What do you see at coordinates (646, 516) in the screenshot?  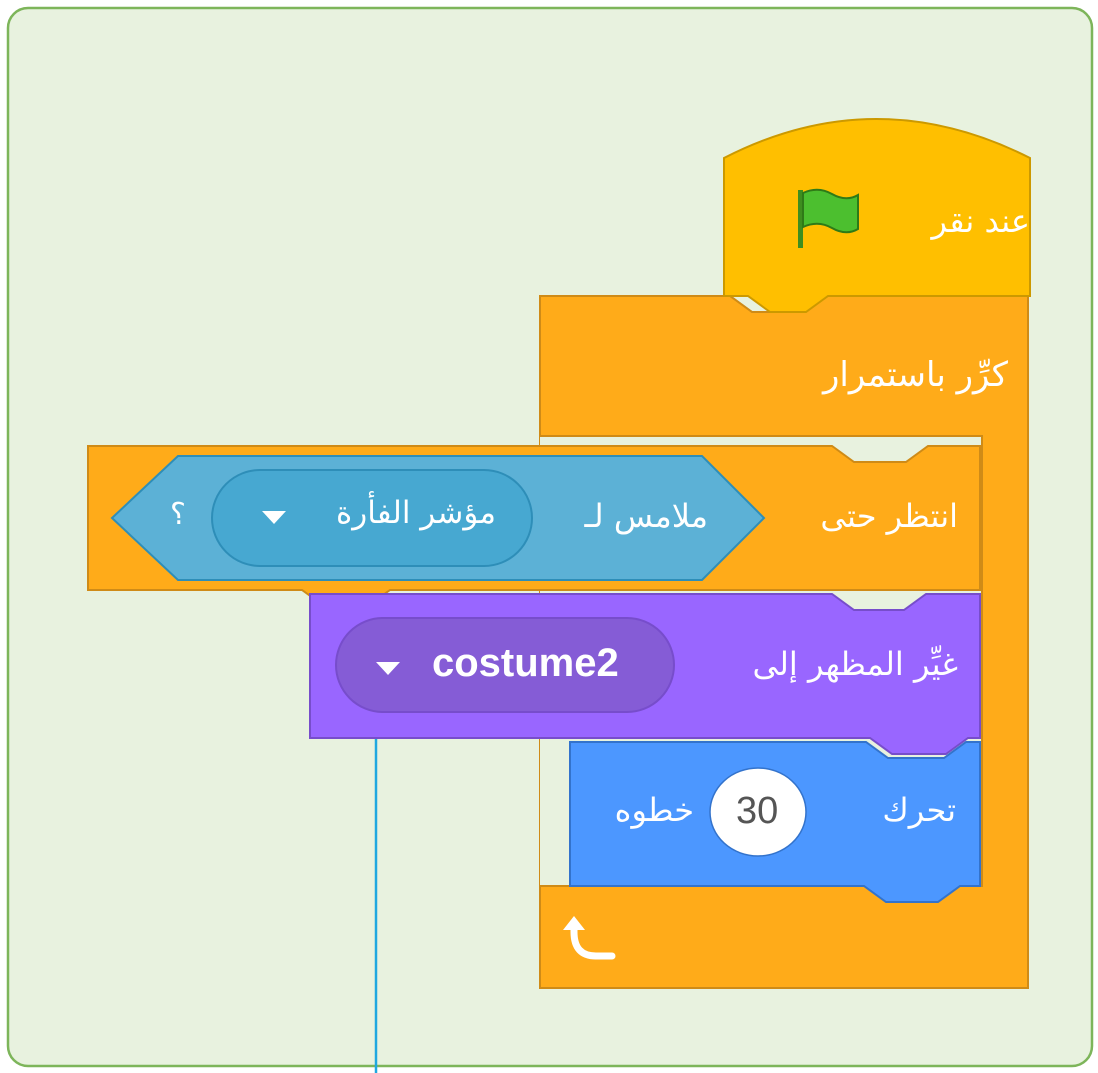 I see `touching-label: ملامس لـ` at bounding box center [646, 516].